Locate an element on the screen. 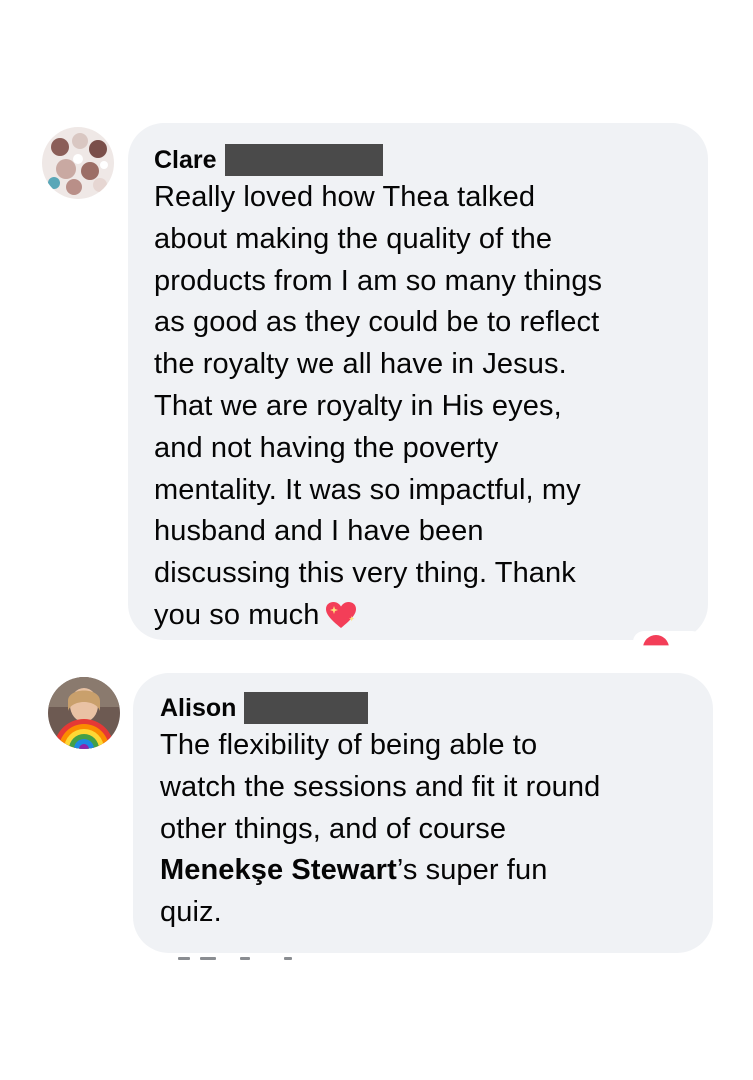 This screenshot has width=753, height=1080. comment-line: husband and I have been is located at coordinates (319, 531).